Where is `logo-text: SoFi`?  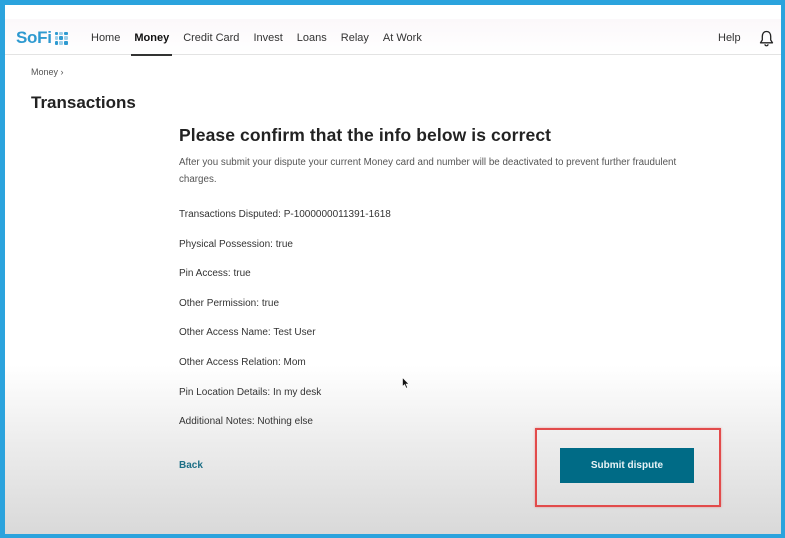
logo-text: SoFi is located at coordinates (34, 37).